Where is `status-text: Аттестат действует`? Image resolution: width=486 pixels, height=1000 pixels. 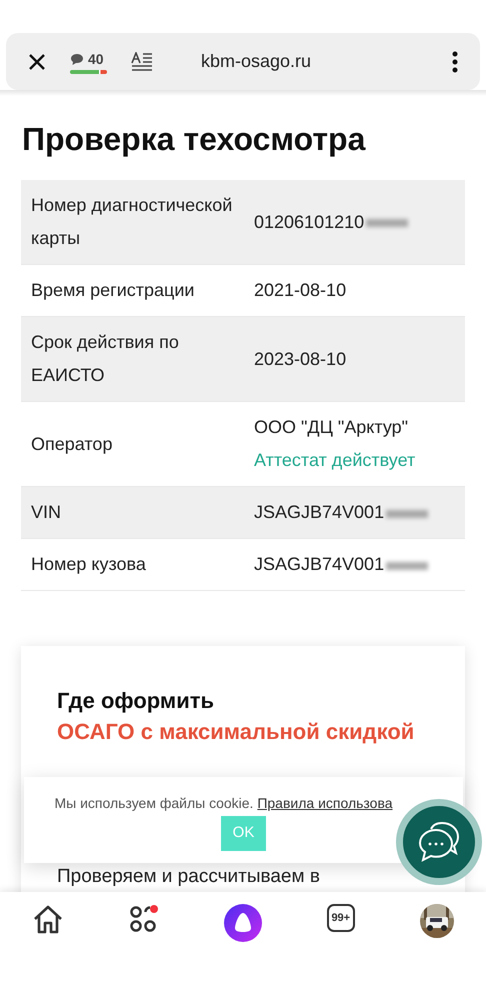
status-text: Аттестат действует is located at coordinates (335, 460).